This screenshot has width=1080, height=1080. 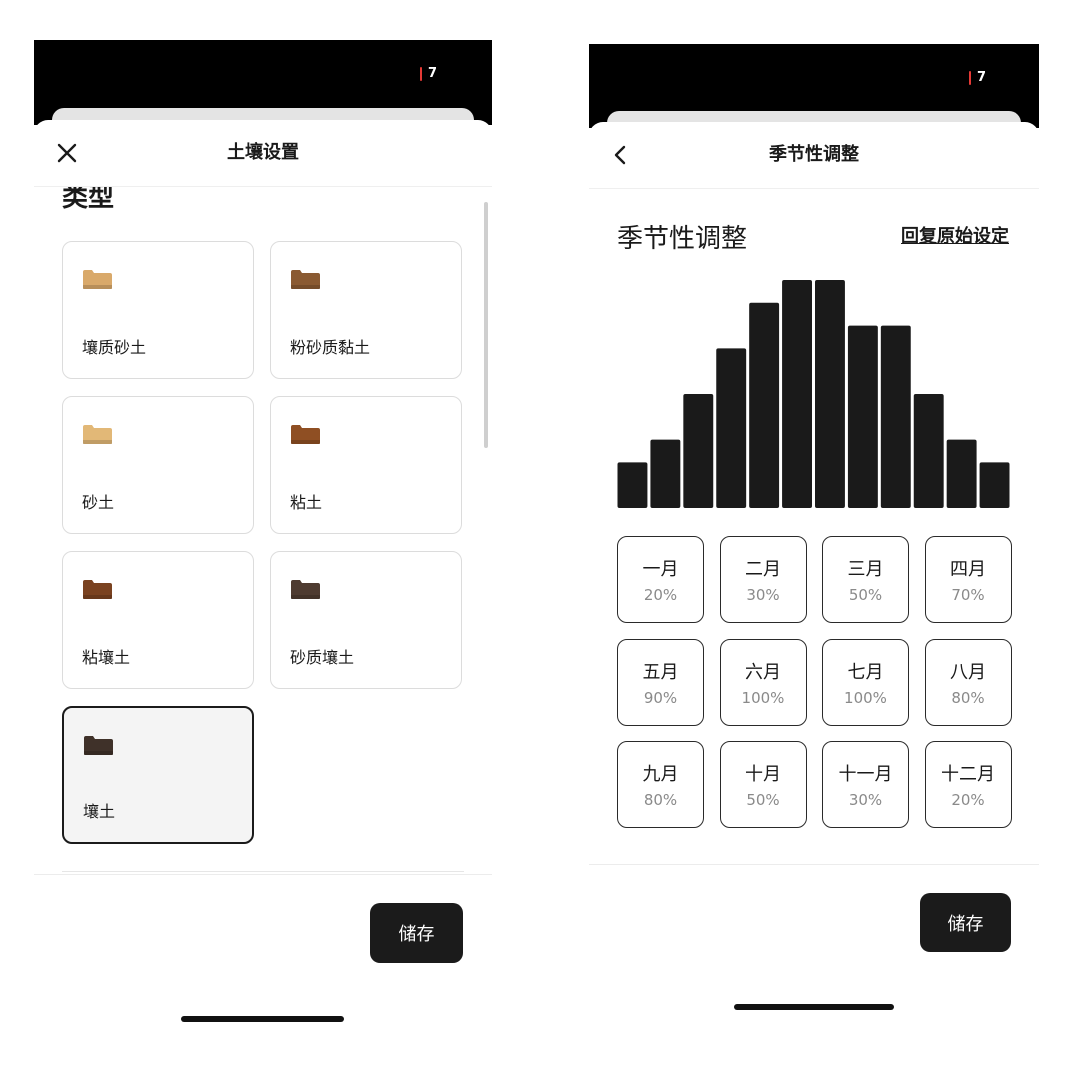 I want to click on soil-type-label: 粘壤土, so click(x=106, y=657).